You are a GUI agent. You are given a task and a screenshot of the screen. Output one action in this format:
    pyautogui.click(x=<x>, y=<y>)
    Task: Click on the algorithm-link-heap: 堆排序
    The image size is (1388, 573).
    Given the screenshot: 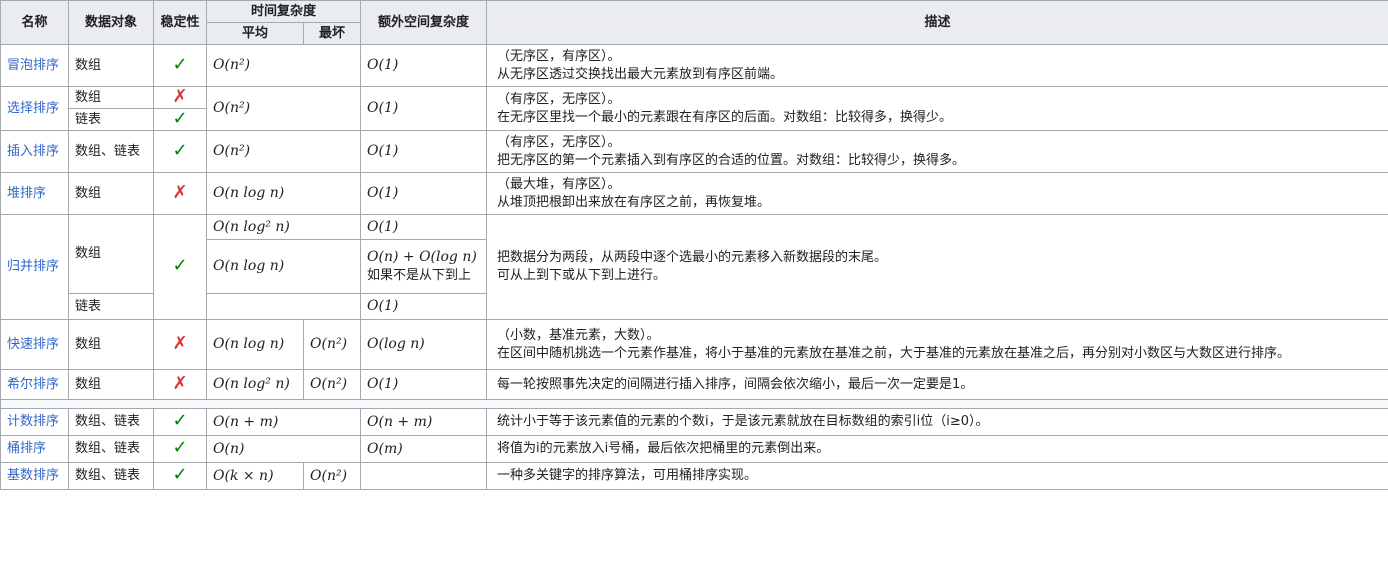 What is the action you would take?
    pyautogui.click(x=26, y=193)
    